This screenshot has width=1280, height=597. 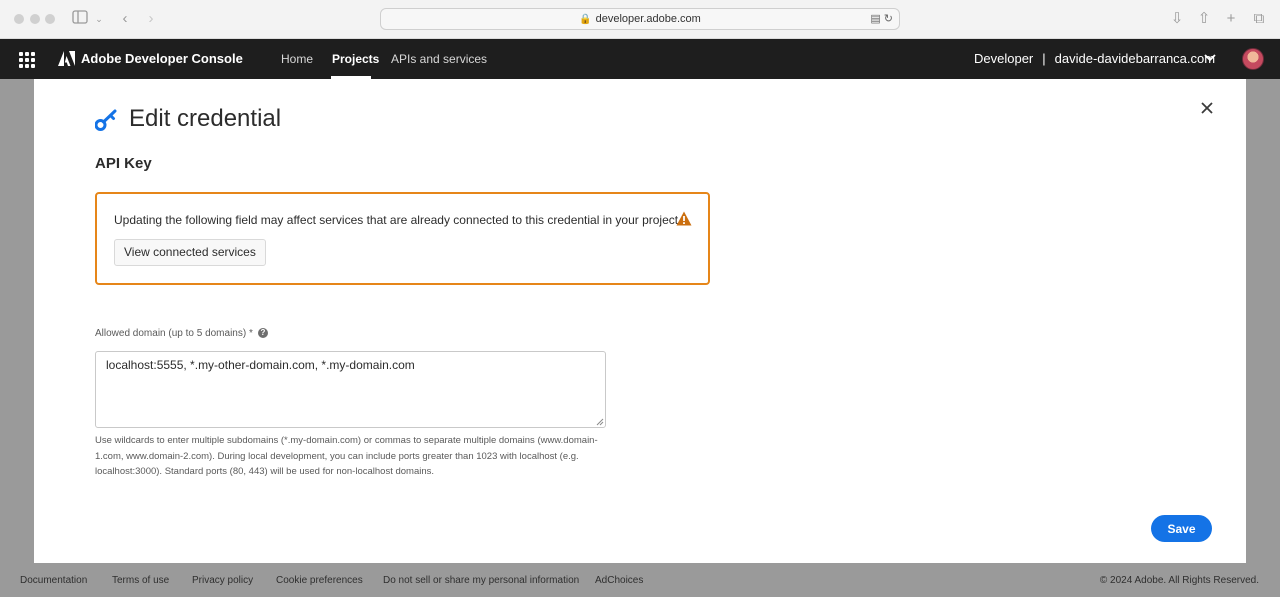 What do you see at coordinates (106, 120) in the screenshot?
I see `key-icon` at bounding box center [106, 120].